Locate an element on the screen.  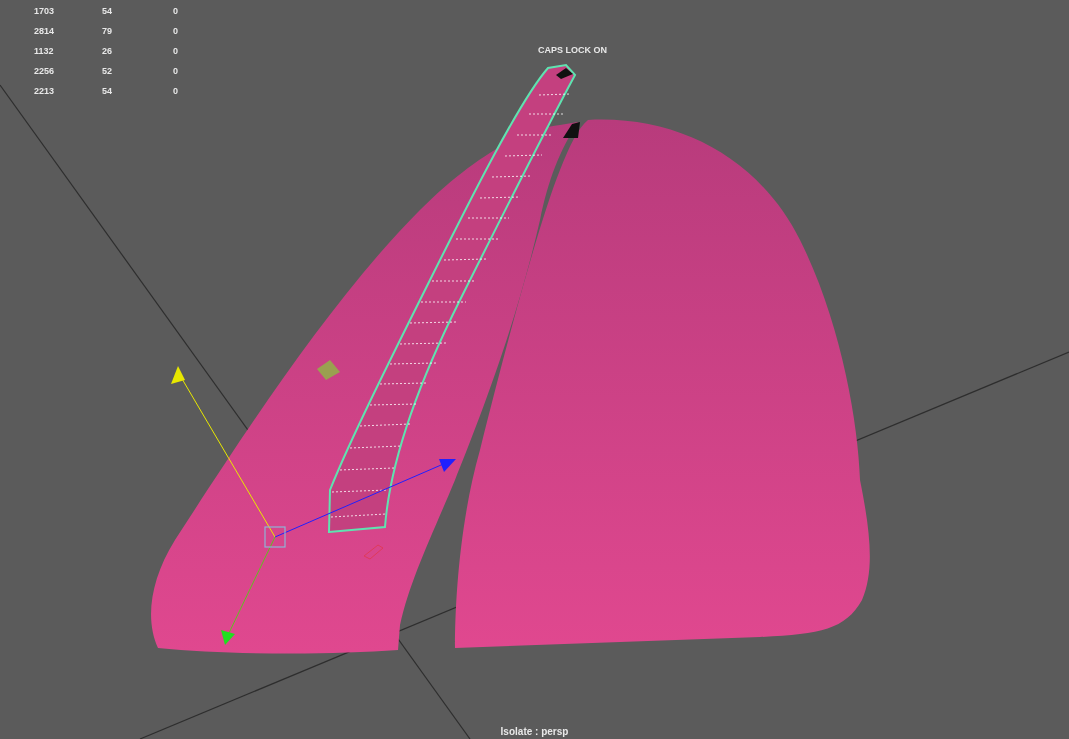
stat-value: 52 is located at coordinates (107, 72).